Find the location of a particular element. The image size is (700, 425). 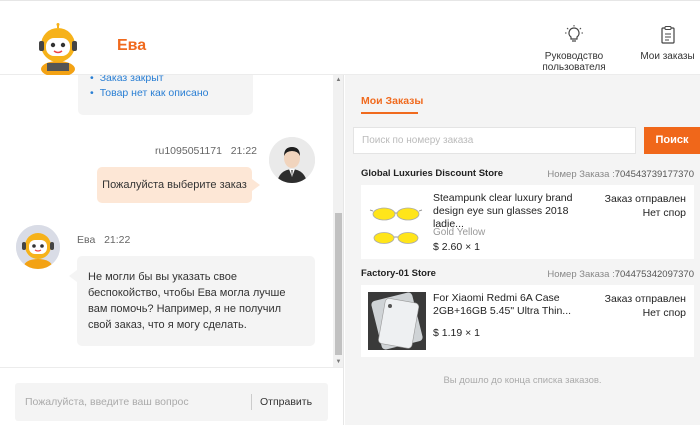

order-search-input is located at coordinates (494, 140).